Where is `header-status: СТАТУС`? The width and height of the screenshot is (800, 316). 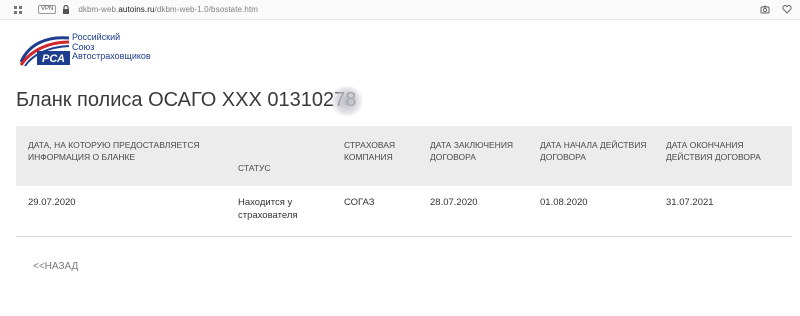 header-status: СТАТУС is located at coordinates (254, 167).